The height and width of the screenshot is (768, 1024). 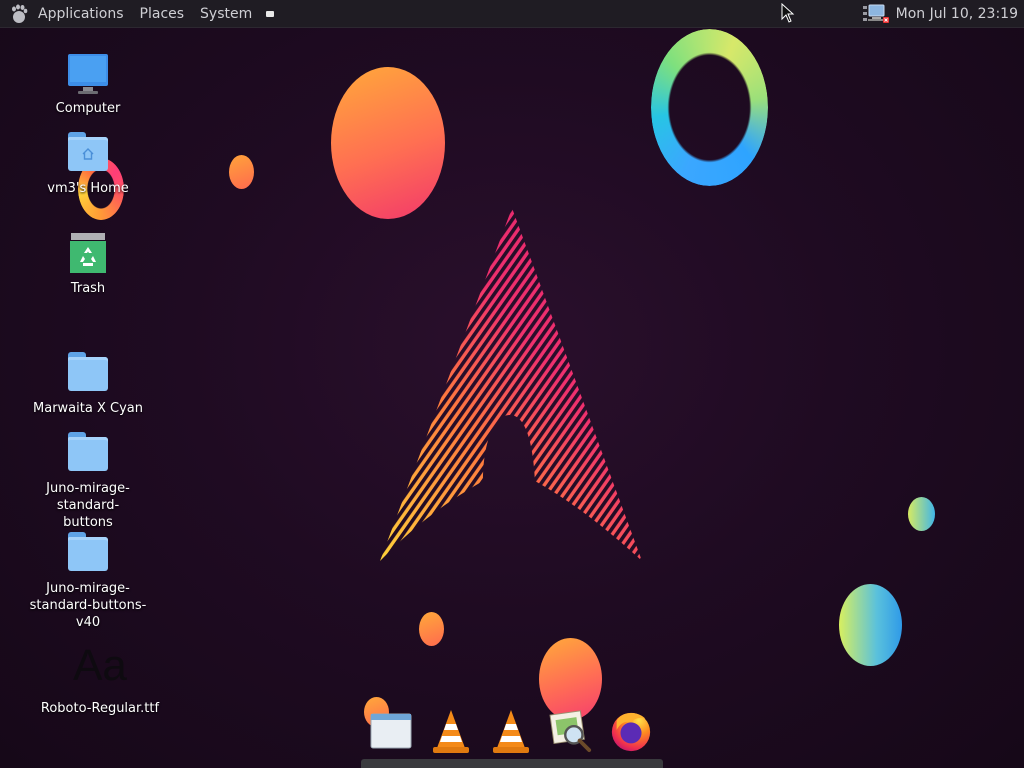 What do you see at coordinates (870, 625) in the screenshot?
I see `green-blue-orb-large` at bounding box center [870, 625].